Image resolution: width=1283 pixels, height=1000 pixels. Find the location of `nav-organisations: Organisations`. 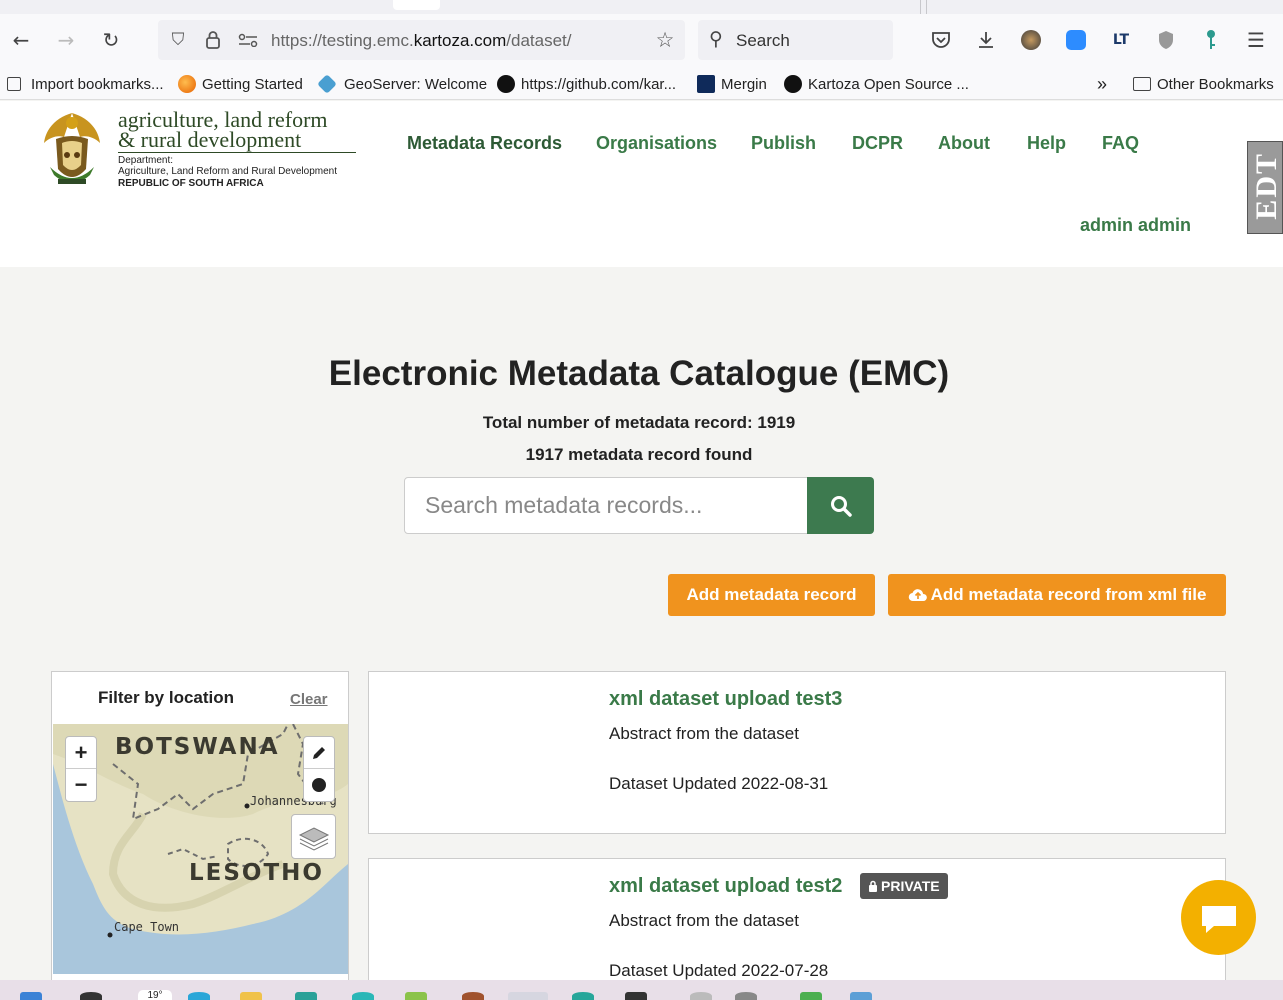

nav-organisations: Organisations is located at coordinates (656, 143).